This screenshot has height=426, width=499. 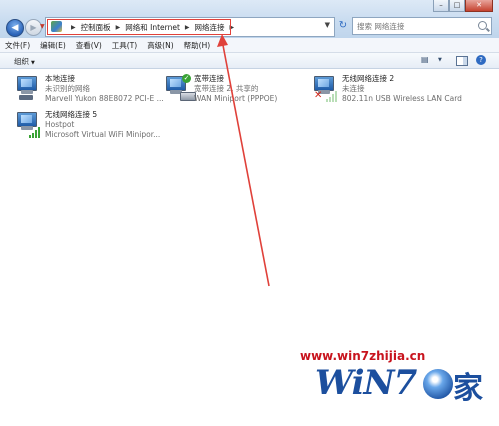 What do you see at coordinates (181, 88) in the screenshot?
I see `broadband-modem-icon: ✓` at bounding box center [181, 88].